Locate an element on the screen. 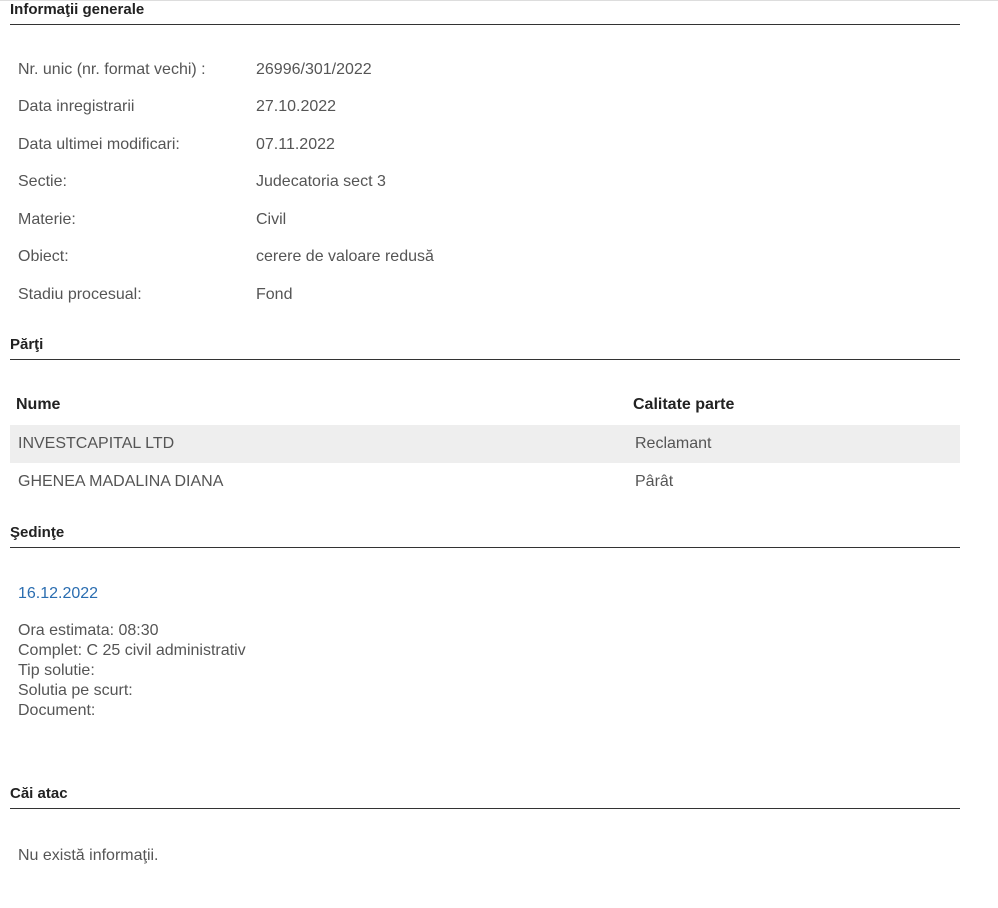  info-row-registration-date: Data inregistrarii 27.10.2022 is located at coordinates (177, 107).